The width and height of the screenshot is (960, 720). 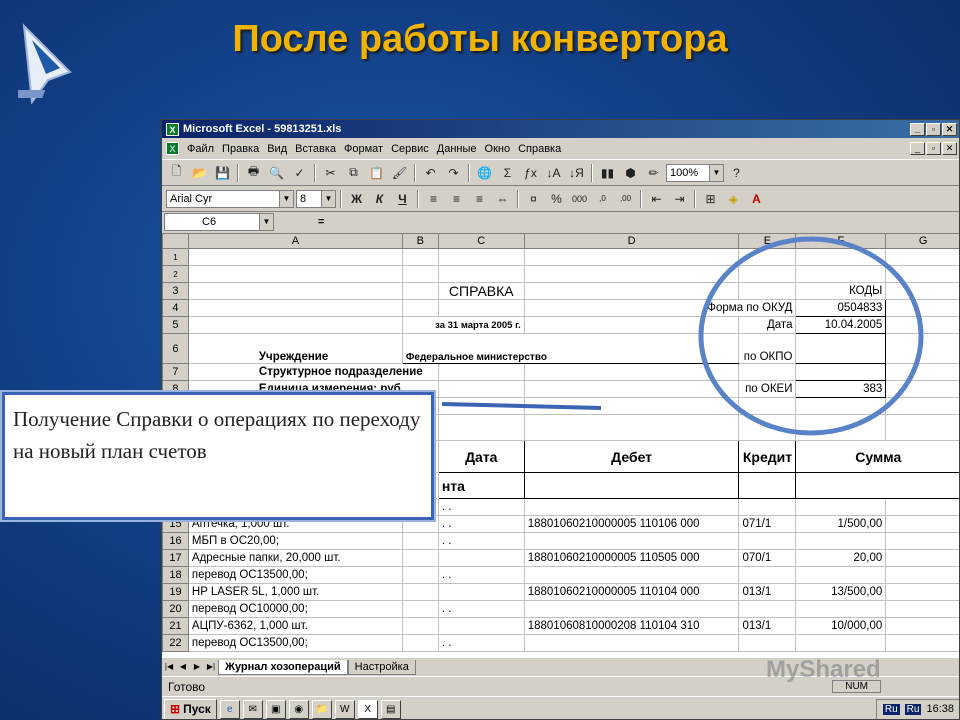 What do you see at coordinates (219, 222) in the screenshot?
I see `name-box: C6 ▼` at bounding box center [219, 222].